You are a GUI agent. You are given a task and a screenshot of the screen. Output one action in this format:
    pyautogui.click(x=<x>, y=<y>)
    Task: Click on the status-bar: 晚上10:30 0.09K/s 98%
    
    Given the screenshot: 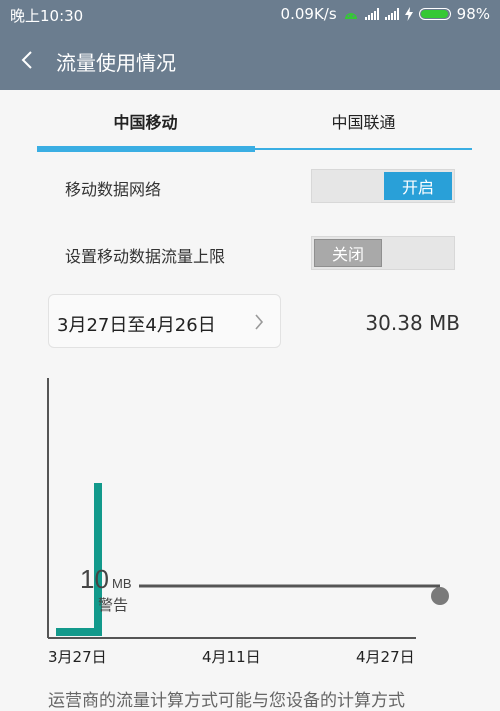 What is the action you would take?
    pyautogui.click(x=250, y=14)
    